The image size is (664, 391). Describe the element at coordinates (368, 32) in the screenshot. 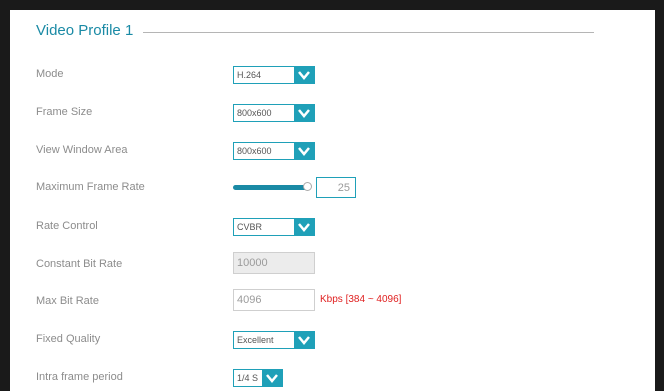

I see `title-divider` at that location.